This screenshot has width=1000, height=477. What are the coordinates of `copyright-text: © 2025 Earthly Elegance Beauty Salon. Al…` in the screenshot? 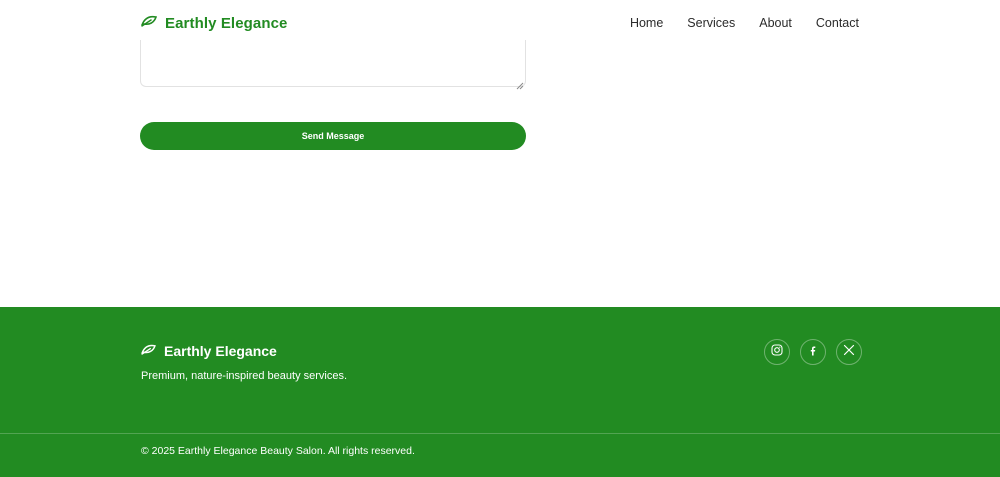 It's located at (278, 451).